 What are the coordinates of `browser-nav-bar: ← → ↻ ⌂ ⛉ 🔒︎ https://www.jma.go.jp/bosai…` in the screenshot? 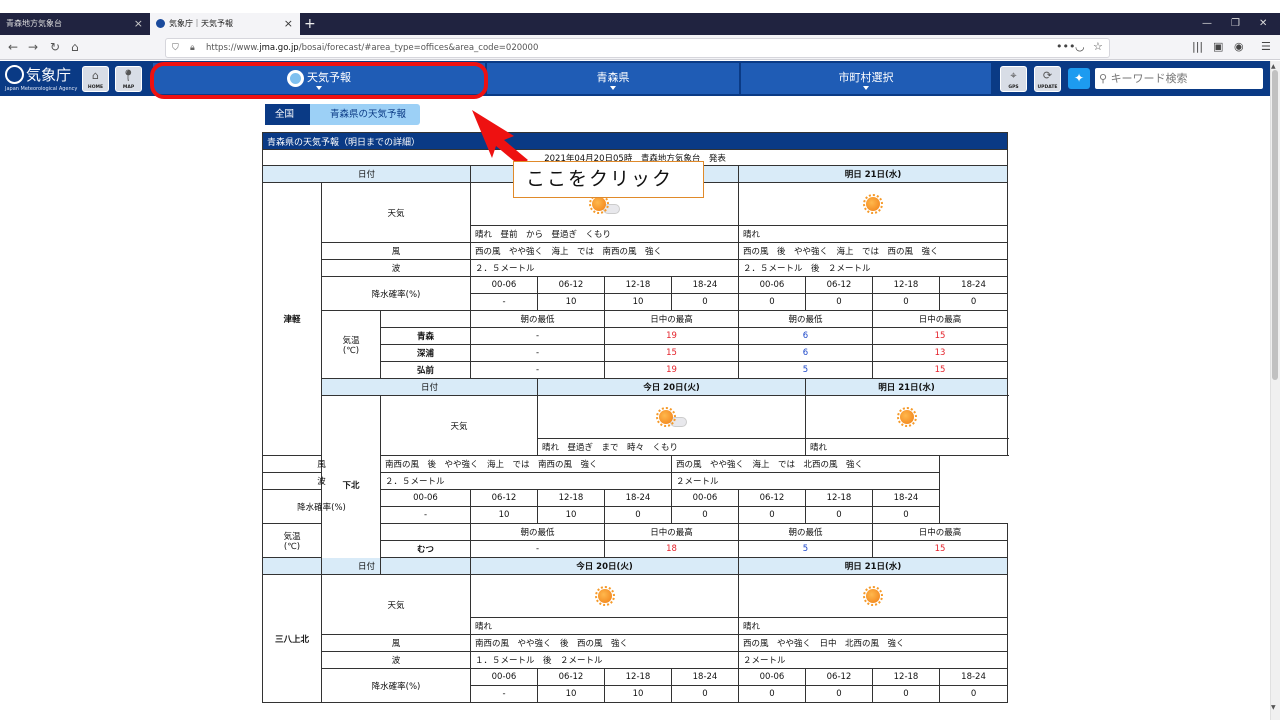 It's located at (640, 47).